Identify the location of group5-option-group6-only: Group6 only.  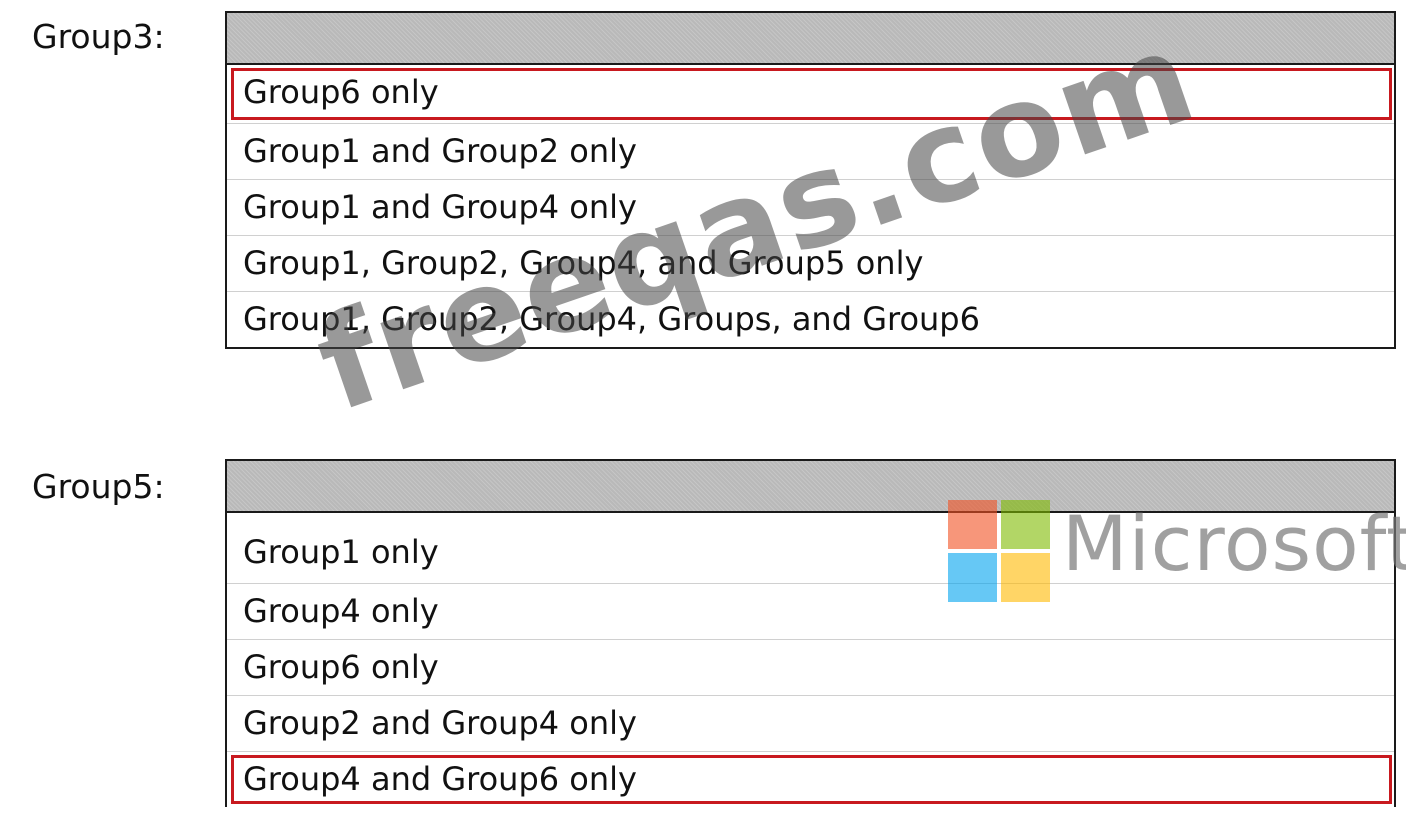
(810, 667).